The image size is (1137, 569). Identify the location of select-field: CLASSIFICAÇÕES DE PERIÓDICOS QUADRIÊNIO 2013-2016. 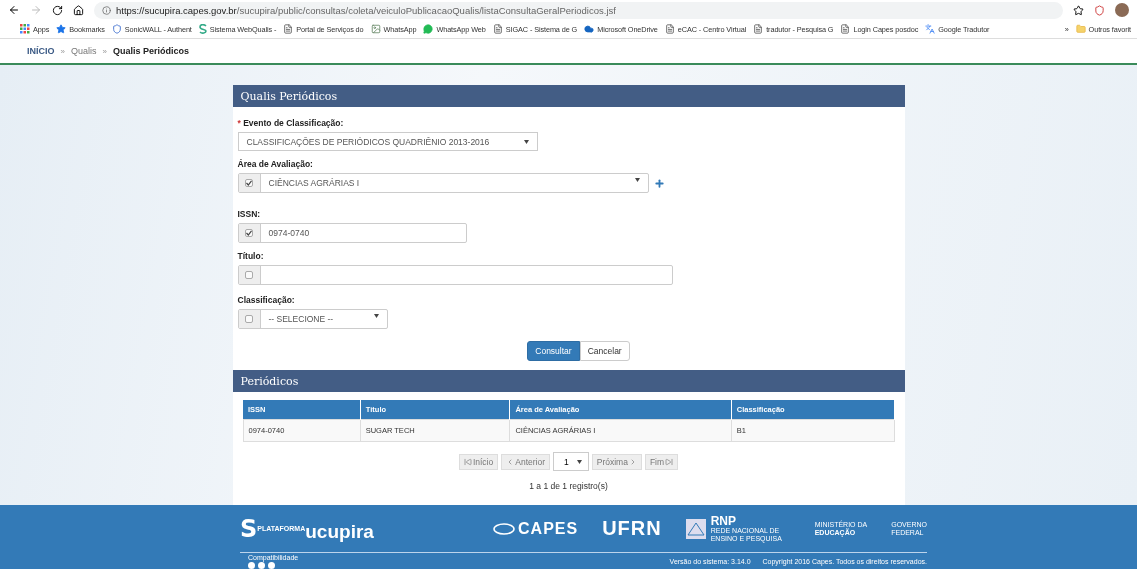
(387, 141).